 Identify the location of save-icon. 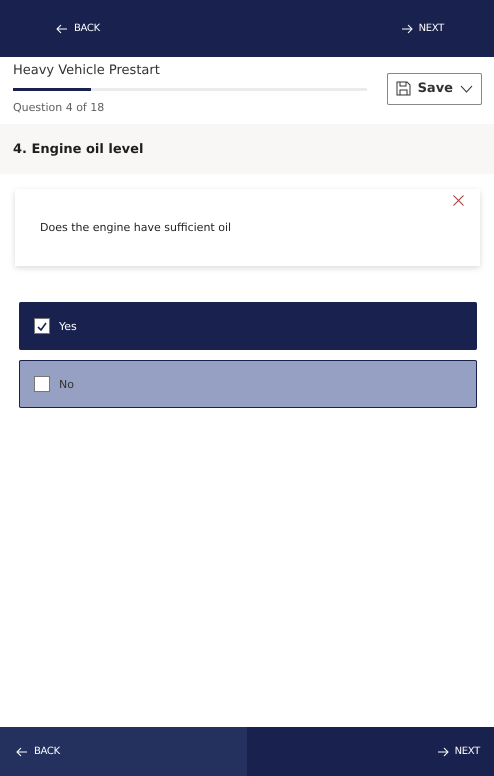
(403, 88).